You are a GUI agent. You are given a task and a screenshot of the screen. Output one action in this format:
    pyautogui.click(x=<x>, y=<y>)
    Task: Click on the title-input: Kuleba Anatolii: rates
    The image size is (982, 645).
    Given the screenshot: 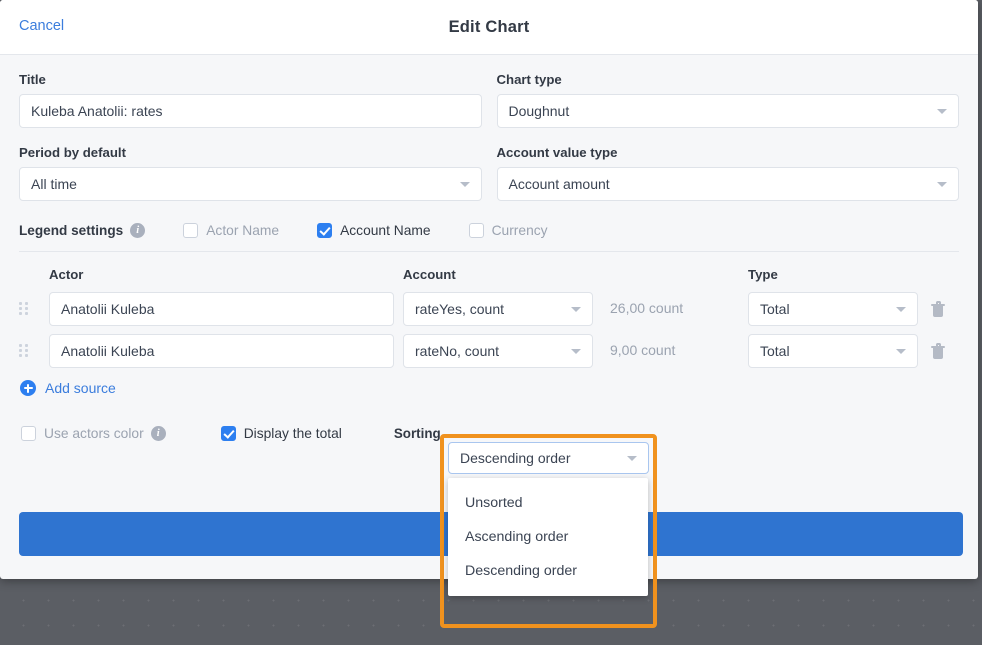 What is the action you would take?
    pyautogui.click(x=250, y=111)
    